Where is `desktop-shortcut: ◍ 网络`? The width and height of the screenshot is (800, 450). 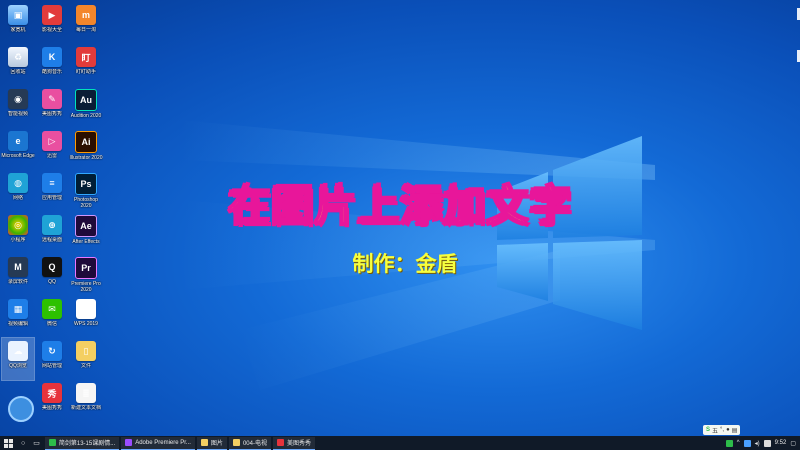 desktop-shortcut: ◍ 网络 is located at coordinates (18, 191).